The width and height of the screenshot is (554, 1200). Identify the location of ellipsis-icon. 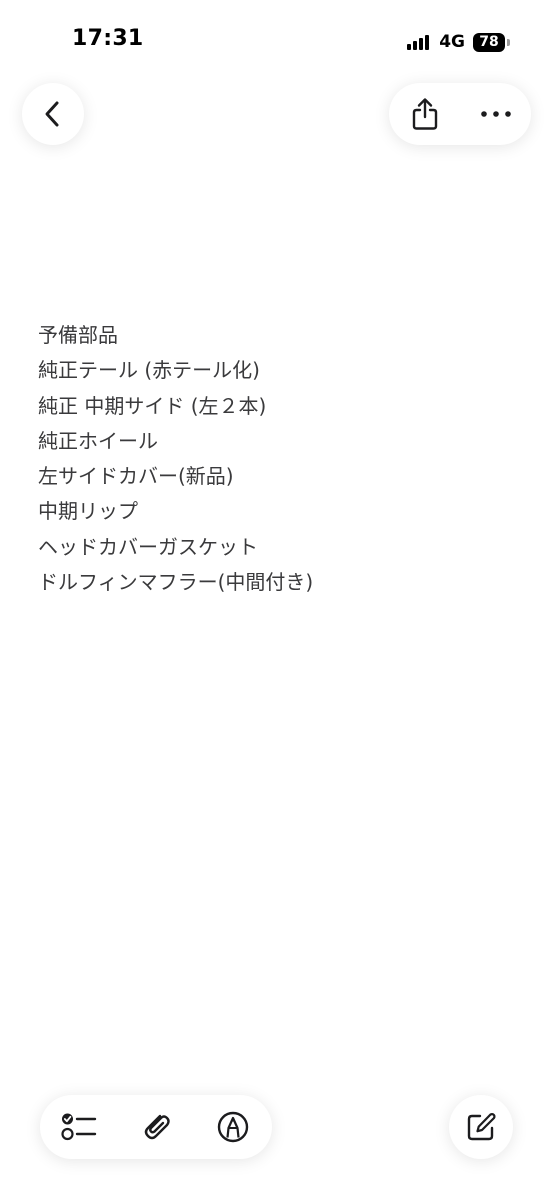
(495, 114).